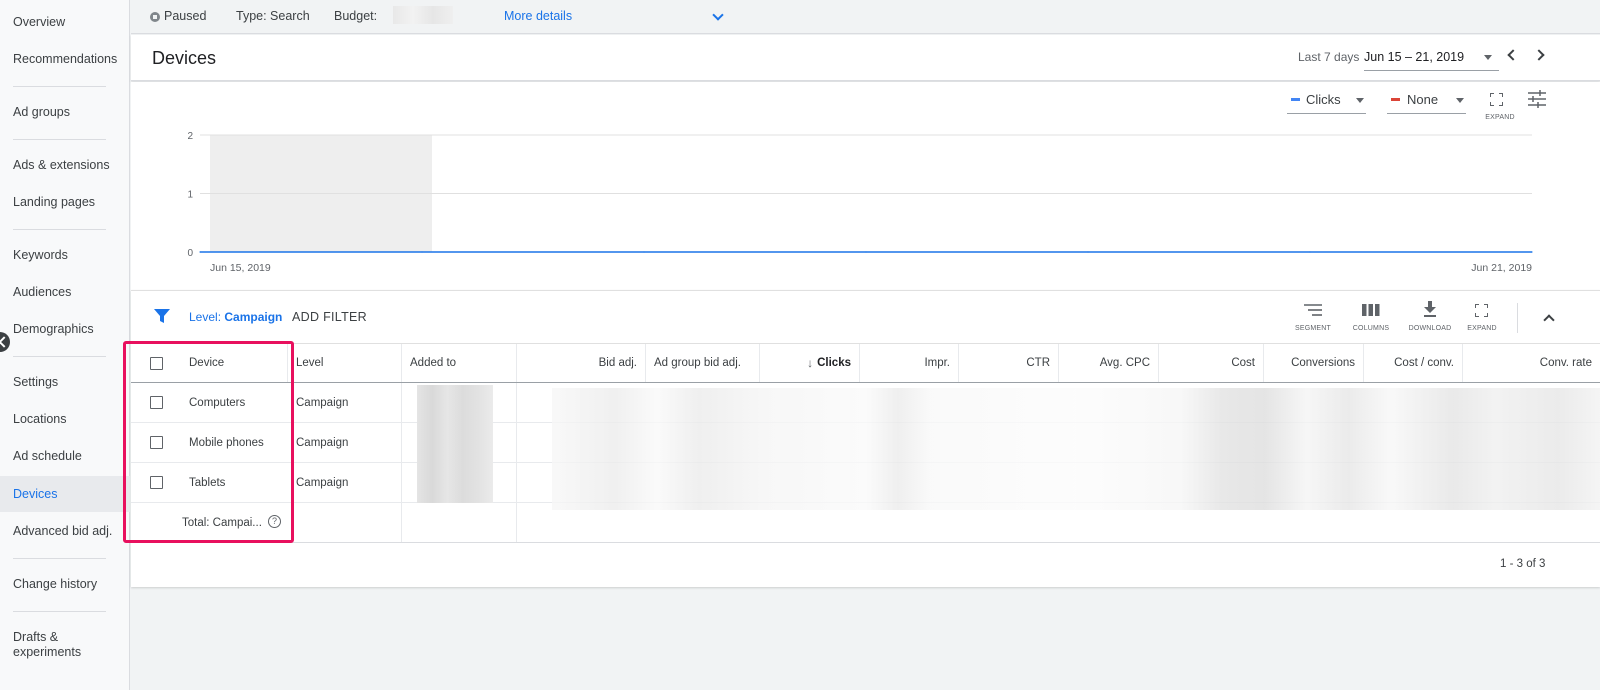 The width and height of the screenshot is (1600, 690). I want to click on sidebar-item-devices: Devices, so click(65, 494).